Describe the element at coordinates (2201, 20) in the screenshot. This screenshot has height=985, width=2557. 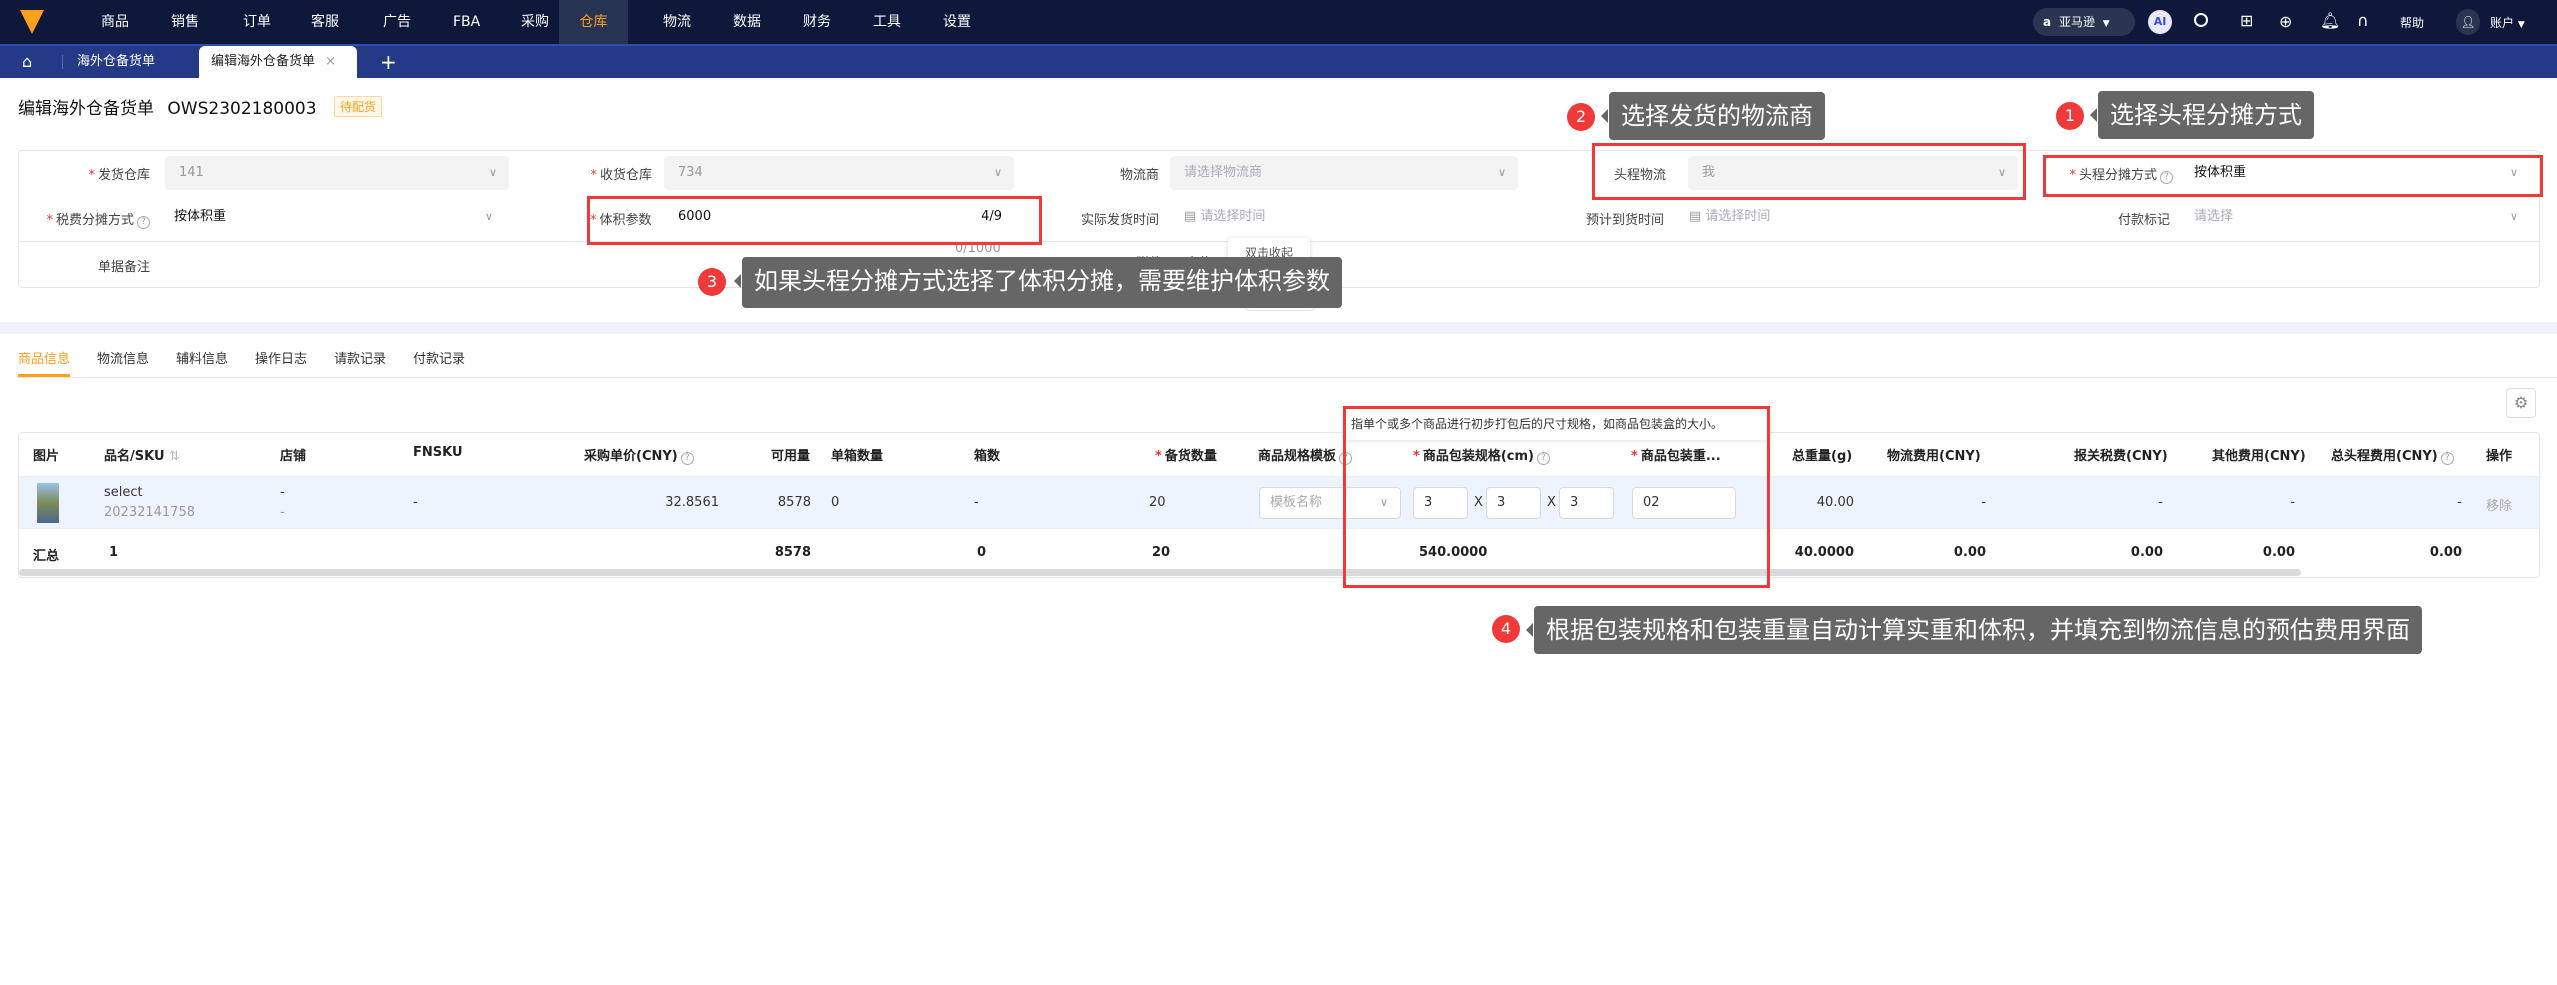
I see `search-icon` at that location.